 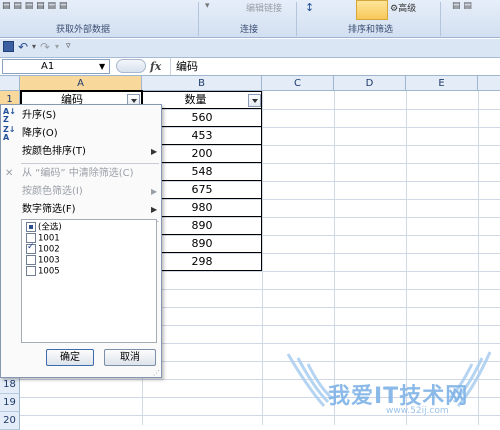 I want to click on save-icon, so click(x=8, y=46).